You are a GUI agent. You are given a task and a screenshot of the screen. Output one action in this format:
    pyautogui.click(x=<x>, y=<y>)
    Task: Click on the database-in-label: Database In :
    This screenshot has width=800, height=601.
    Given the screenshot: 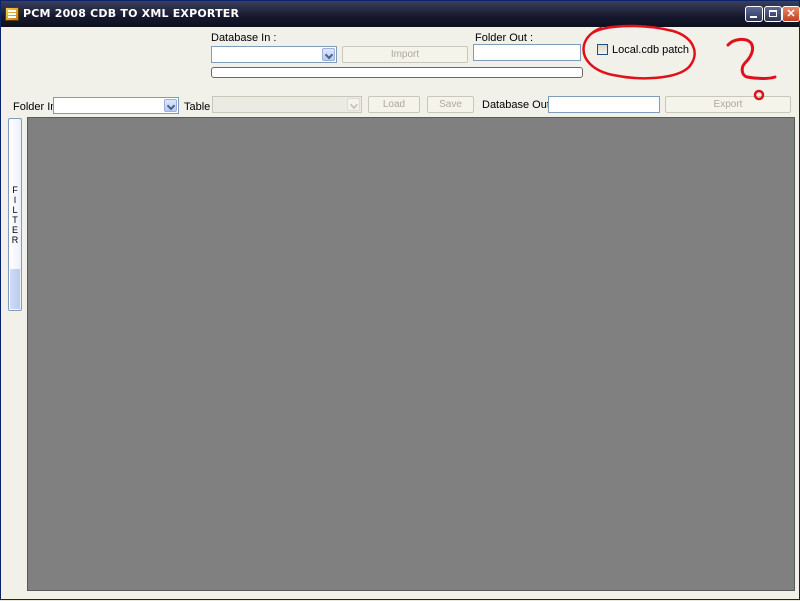 What is the action you would take?
    pyautogui.click(x=244, y=38)
    